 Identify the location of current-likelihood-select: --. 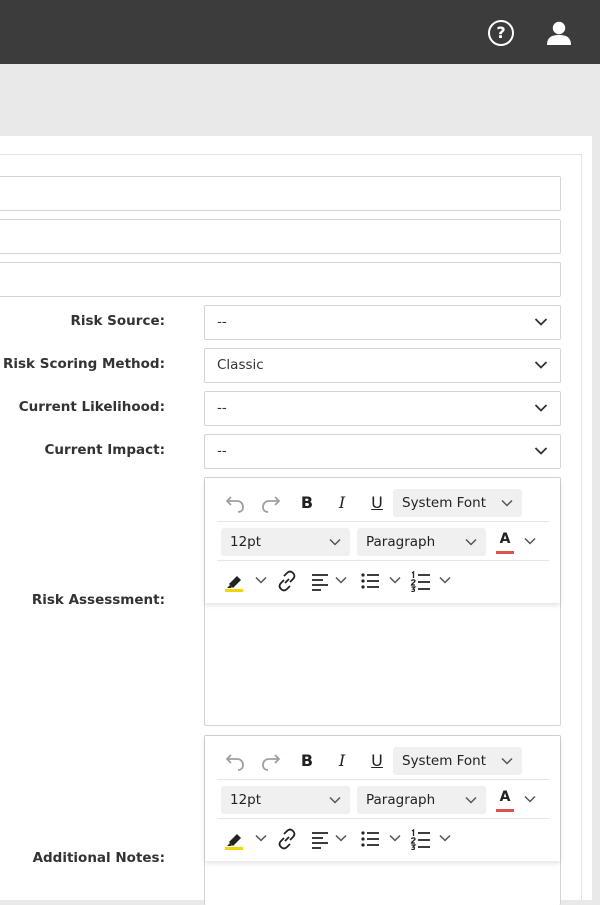
(382, 408).